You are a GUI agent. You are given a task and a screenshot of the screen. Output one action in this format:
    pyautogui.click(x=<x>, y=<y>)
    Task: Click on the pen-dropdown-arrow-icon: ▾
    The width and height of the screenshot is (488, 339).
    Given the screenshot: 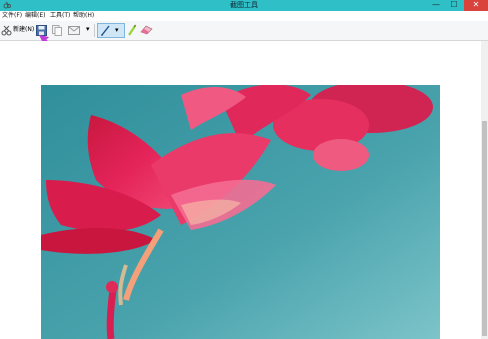 What is the action you would take?
    pyautogui.click(x=117, y=30)
    